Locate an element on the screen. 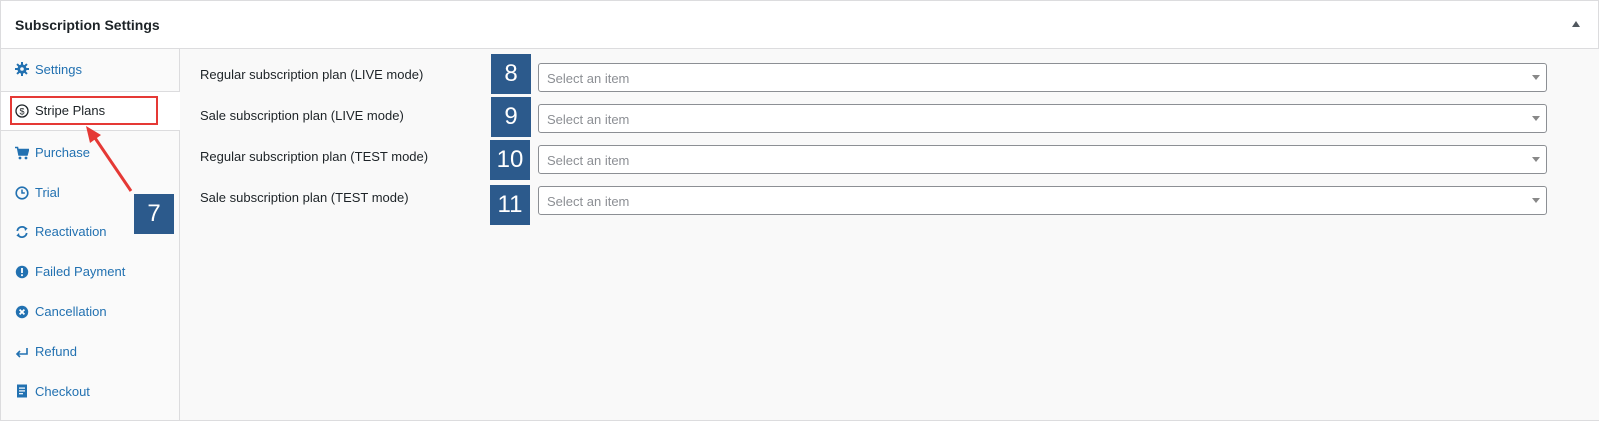 This screenshot has height=421, width=1599. sale-test-plan-select: Select an item is located at coordinates (1042, 200).